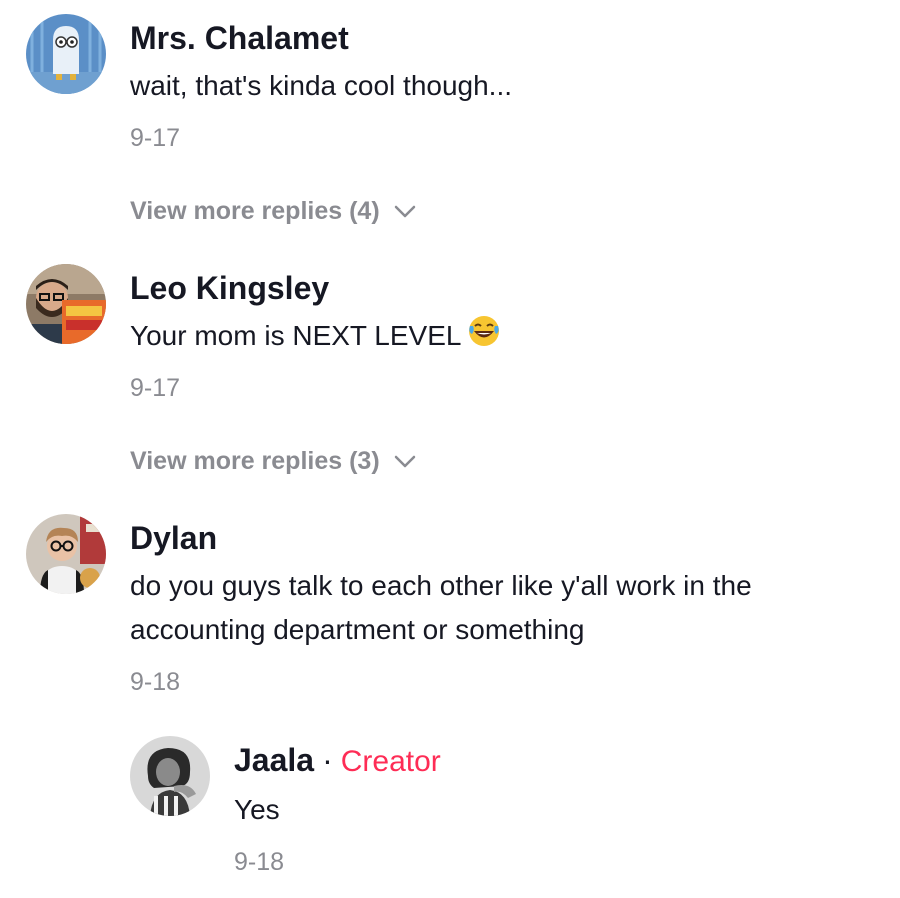 The image size is (900, 898). I want to click on username: Mrs. Chalamet, so click(239, 38).